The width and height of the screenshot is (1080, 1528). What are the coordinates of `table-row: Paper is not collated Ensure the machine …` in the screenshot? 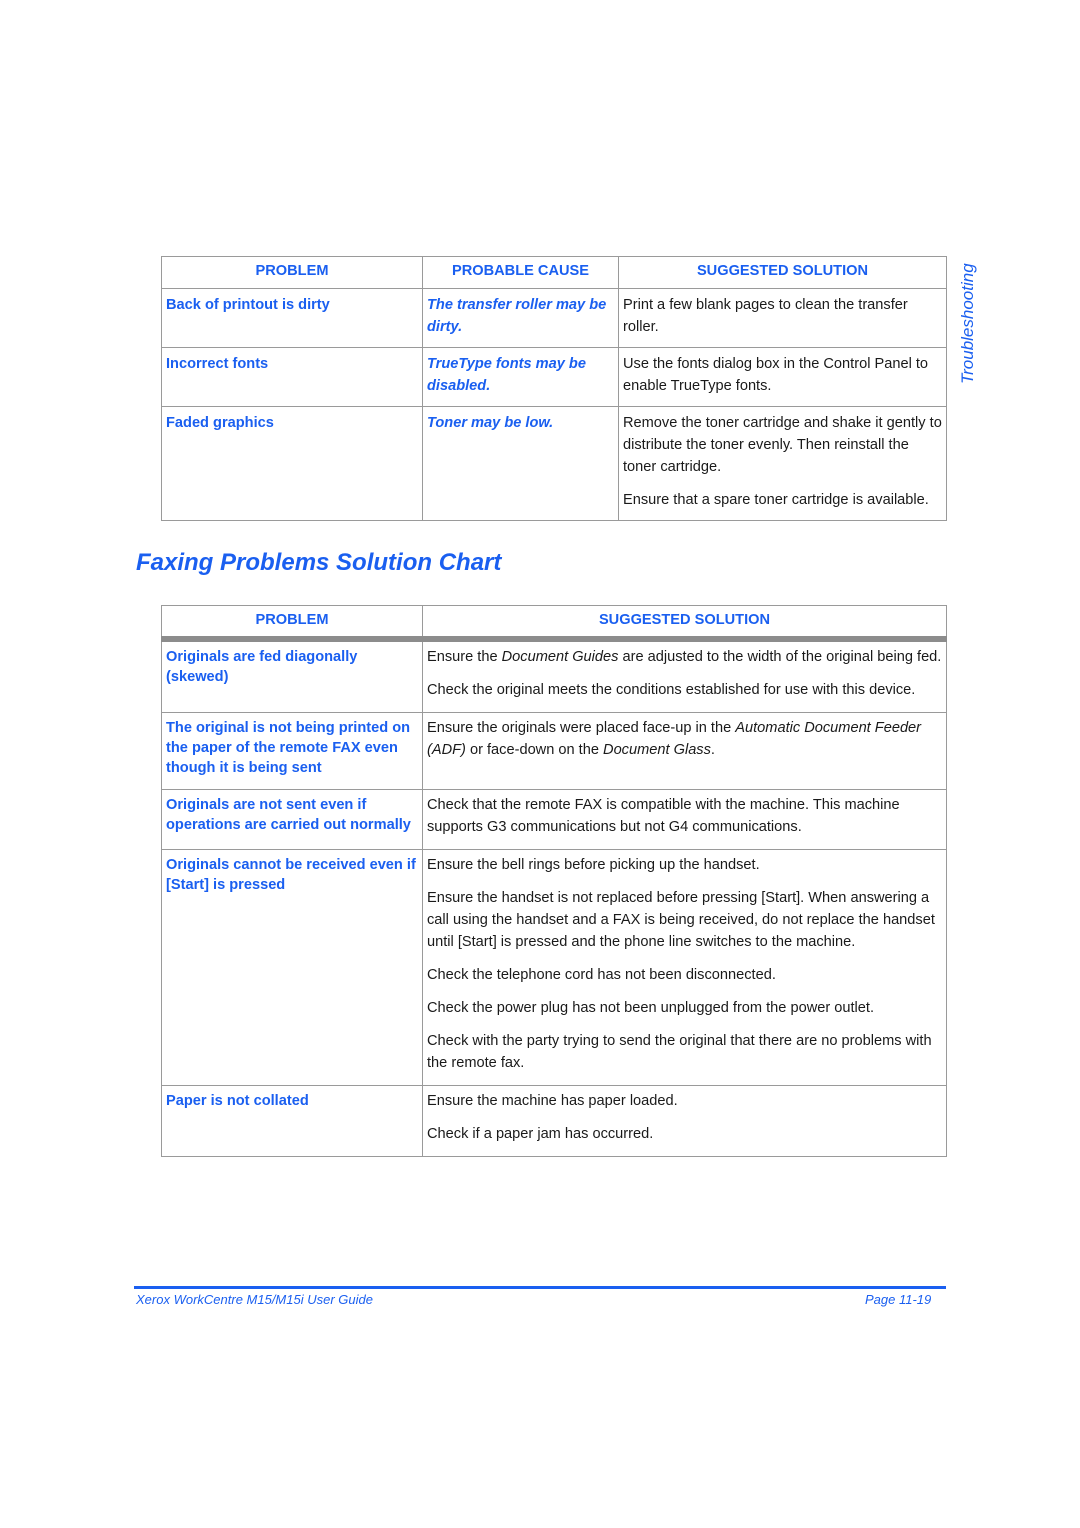 It's located at (554, 1121).